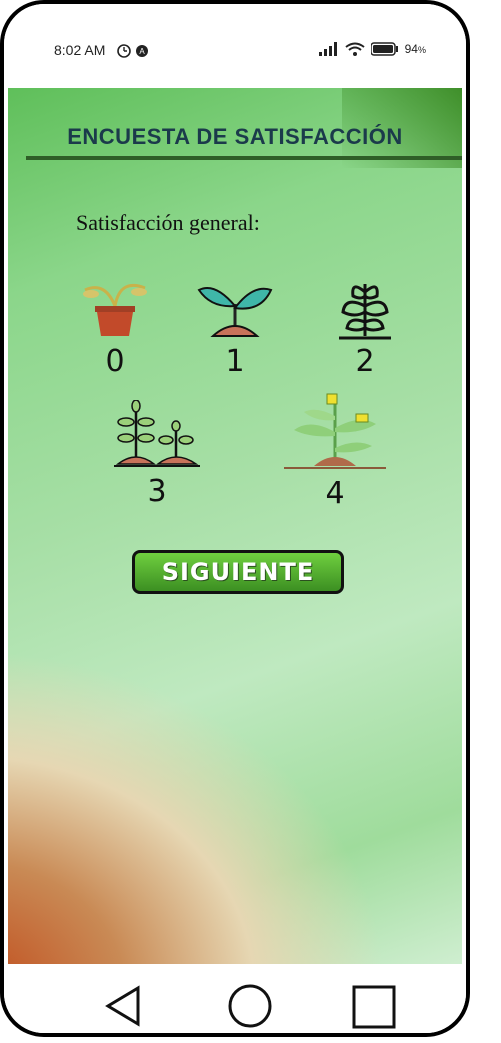 The image size is (501, 1043). I want to click on rating-label-2: 2, so click(365, 361).